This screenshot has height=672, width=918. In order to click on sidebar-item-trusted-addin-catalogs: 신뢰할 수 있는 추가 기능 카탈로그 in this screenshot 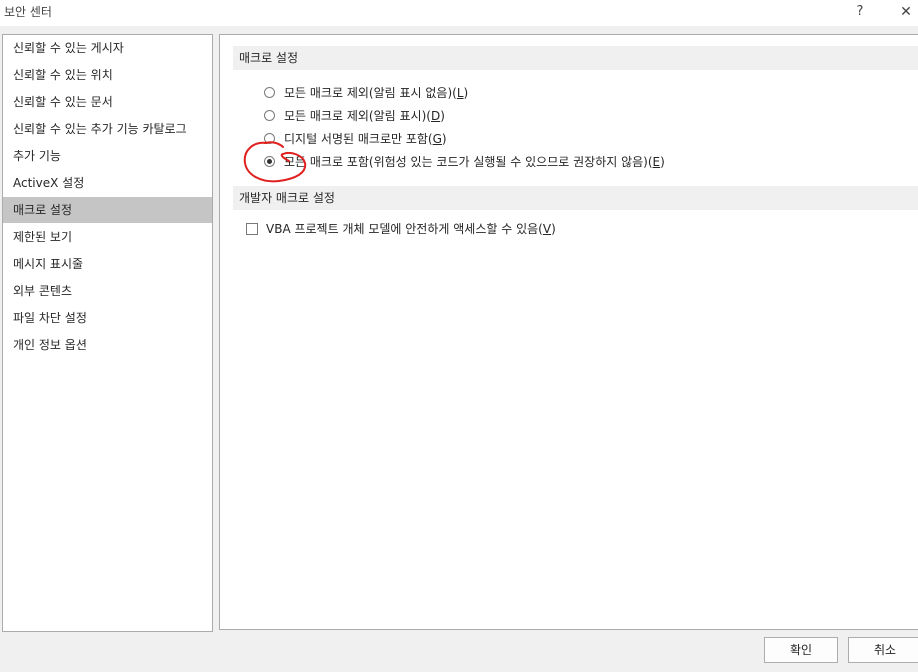, I will do `click(107, 129)`.